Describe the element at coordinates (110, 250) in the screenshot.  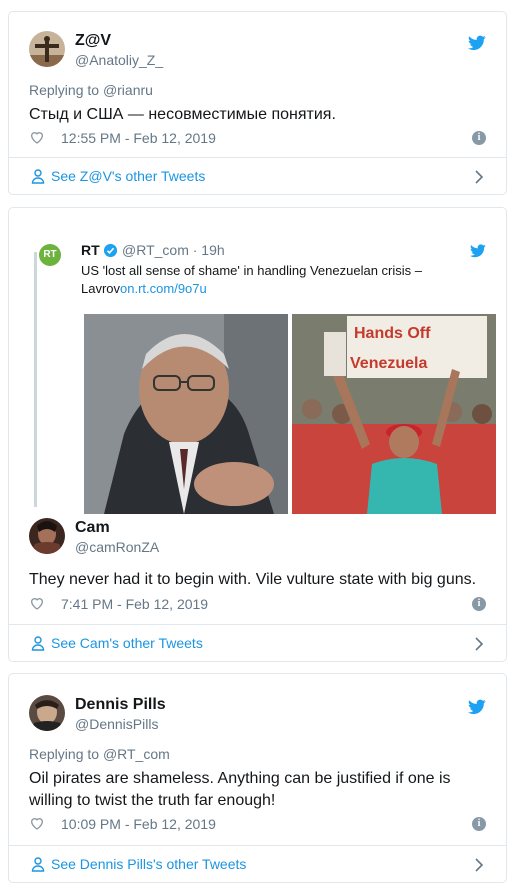
I see `verified-icon` at that location.